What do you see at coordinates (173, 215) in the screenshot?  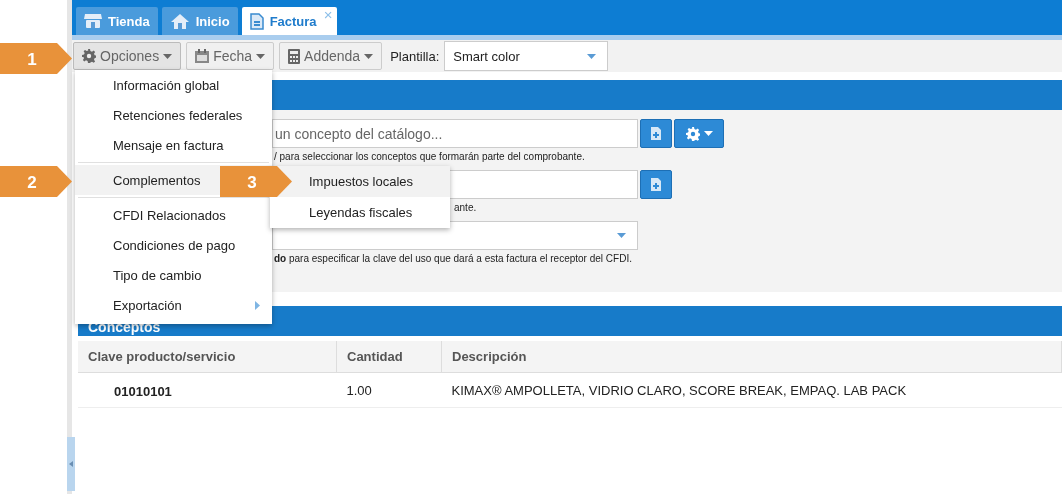 I see `menu-item: CFDI Relacionados` at bounding box center [173, 215].